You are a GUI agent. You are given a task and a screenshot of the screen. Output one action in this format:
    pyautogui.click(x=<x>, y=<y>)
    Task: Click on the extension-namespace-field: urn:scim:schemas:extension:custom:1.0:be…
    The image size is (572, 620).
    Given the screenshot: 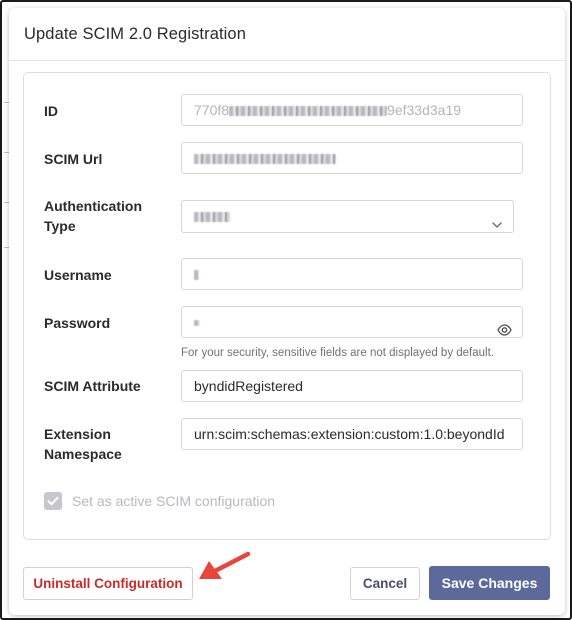 What is the action you would take?
    pyautogui.click(x=352, y=434)
    